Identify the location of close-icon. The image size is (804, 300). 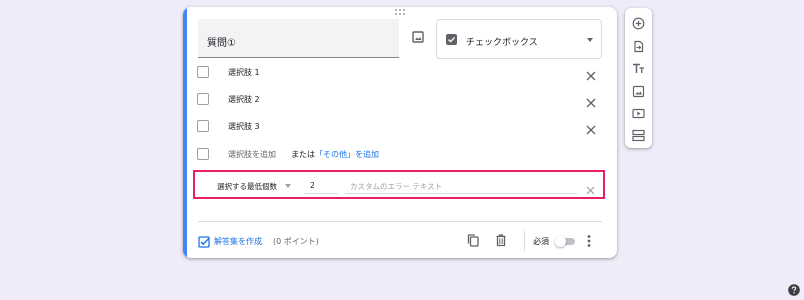
(590, 187).